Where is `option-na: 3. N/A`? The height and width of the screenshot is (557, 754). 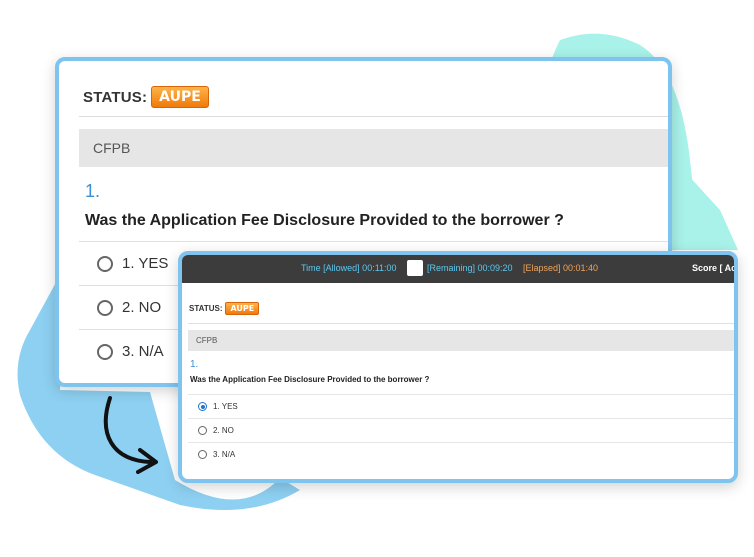
option-na: 3. N/A is located at coordinates (461, 454).